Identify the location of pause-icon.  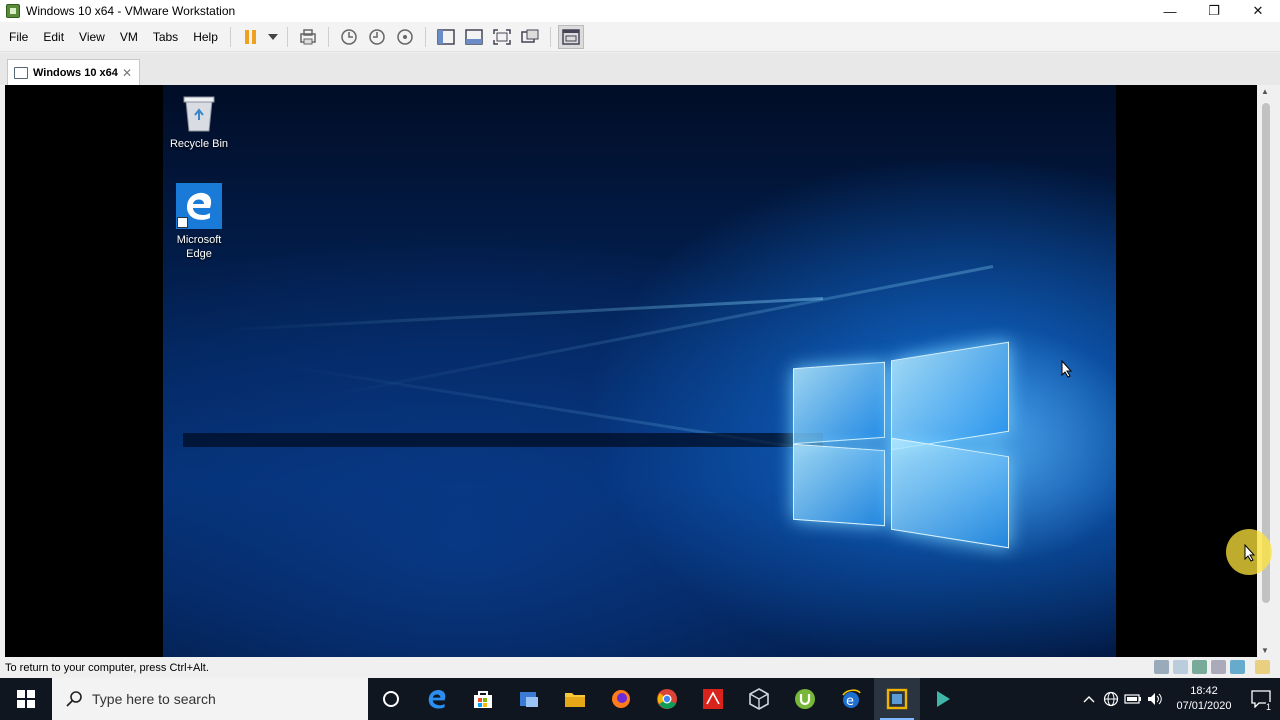
(250, 36).